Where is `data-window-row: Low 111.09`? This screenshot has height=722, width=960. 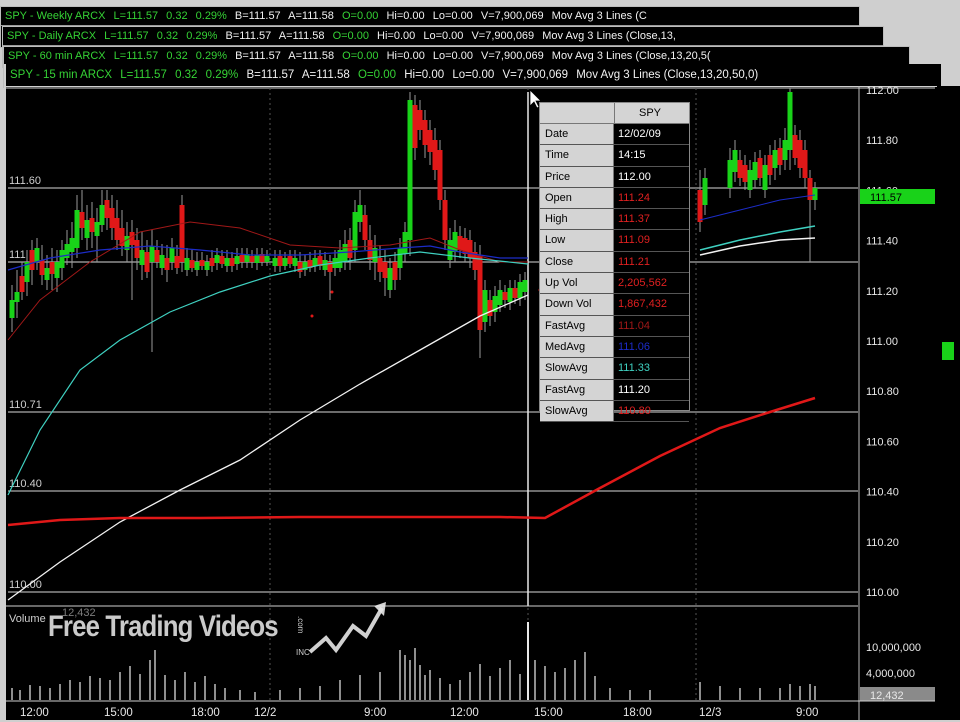 data-window-row: Low 111.09 is located at coordinates (614, 241).